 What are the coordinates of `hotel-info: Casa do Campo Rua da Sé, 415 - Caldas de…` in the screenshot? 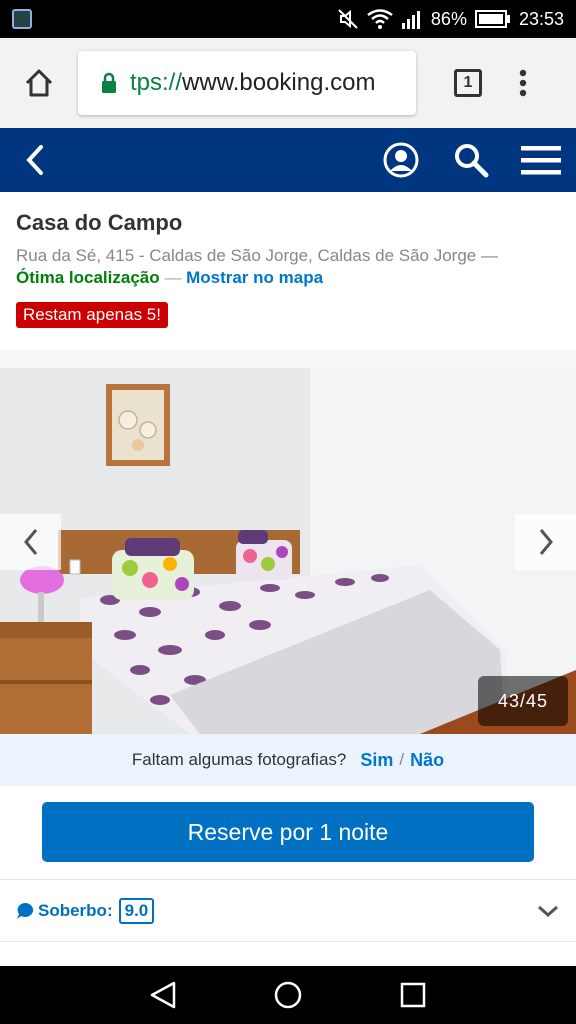 It's located at (288, 260).